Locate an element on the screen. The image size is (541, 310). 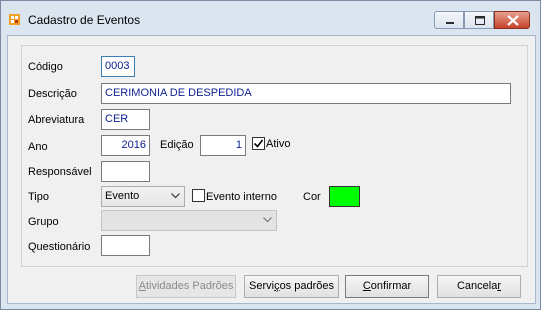
responsavel-field is located at coordinates (125, 171).